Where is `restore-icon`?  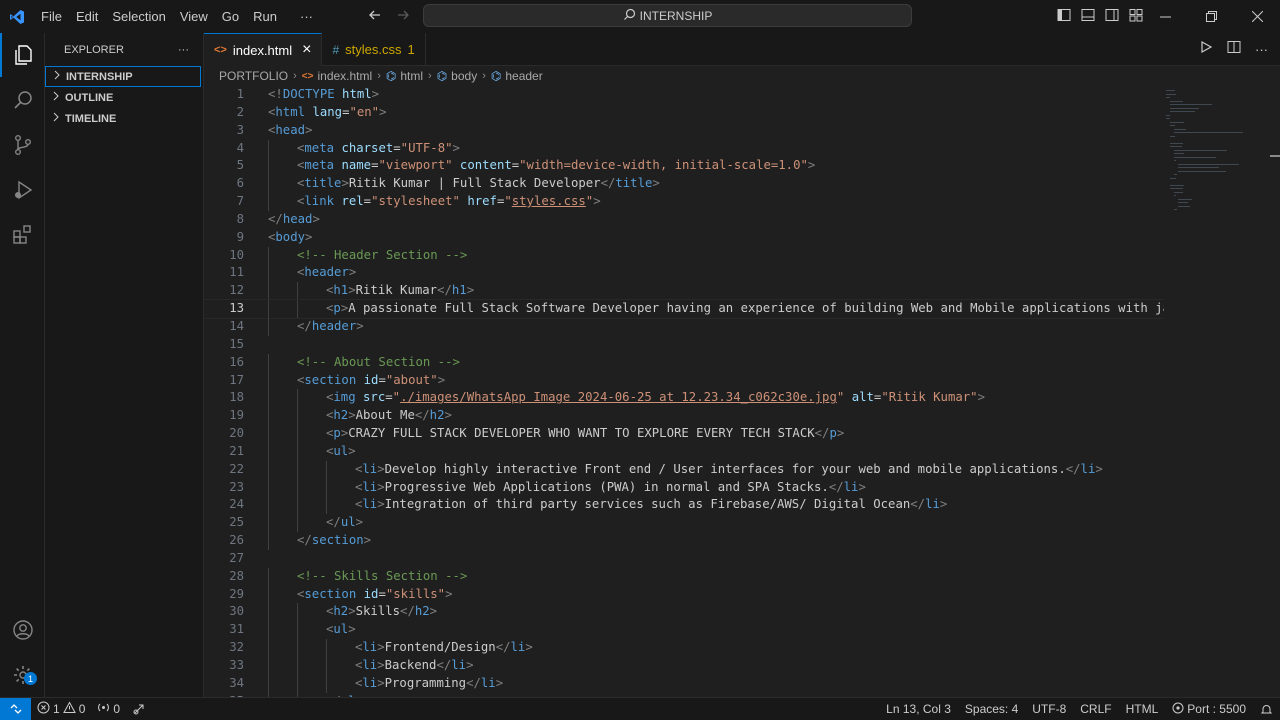
restore-icon is located at coordinates (1211, 16).